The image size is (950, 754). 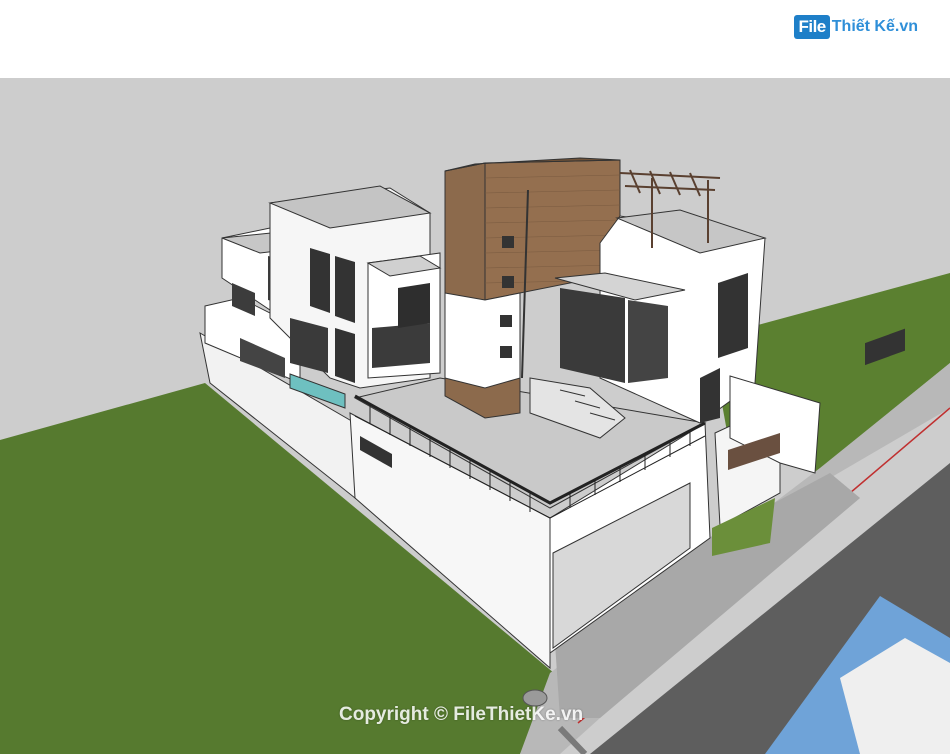 I want to click on central-louver2, so click(x=320, y=280).